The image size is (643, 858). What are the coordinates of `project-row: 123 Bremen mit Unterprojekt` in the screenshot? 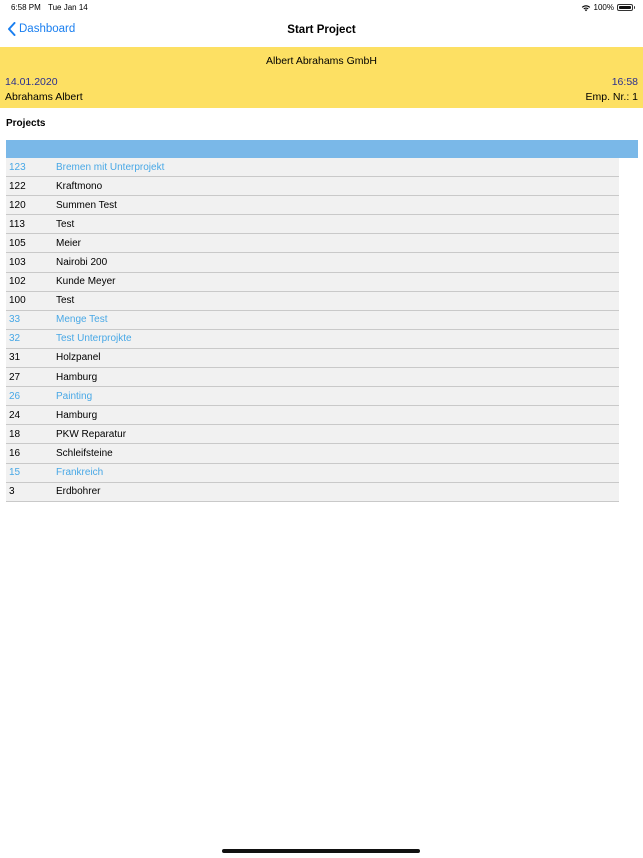 It's located at (312, 168).